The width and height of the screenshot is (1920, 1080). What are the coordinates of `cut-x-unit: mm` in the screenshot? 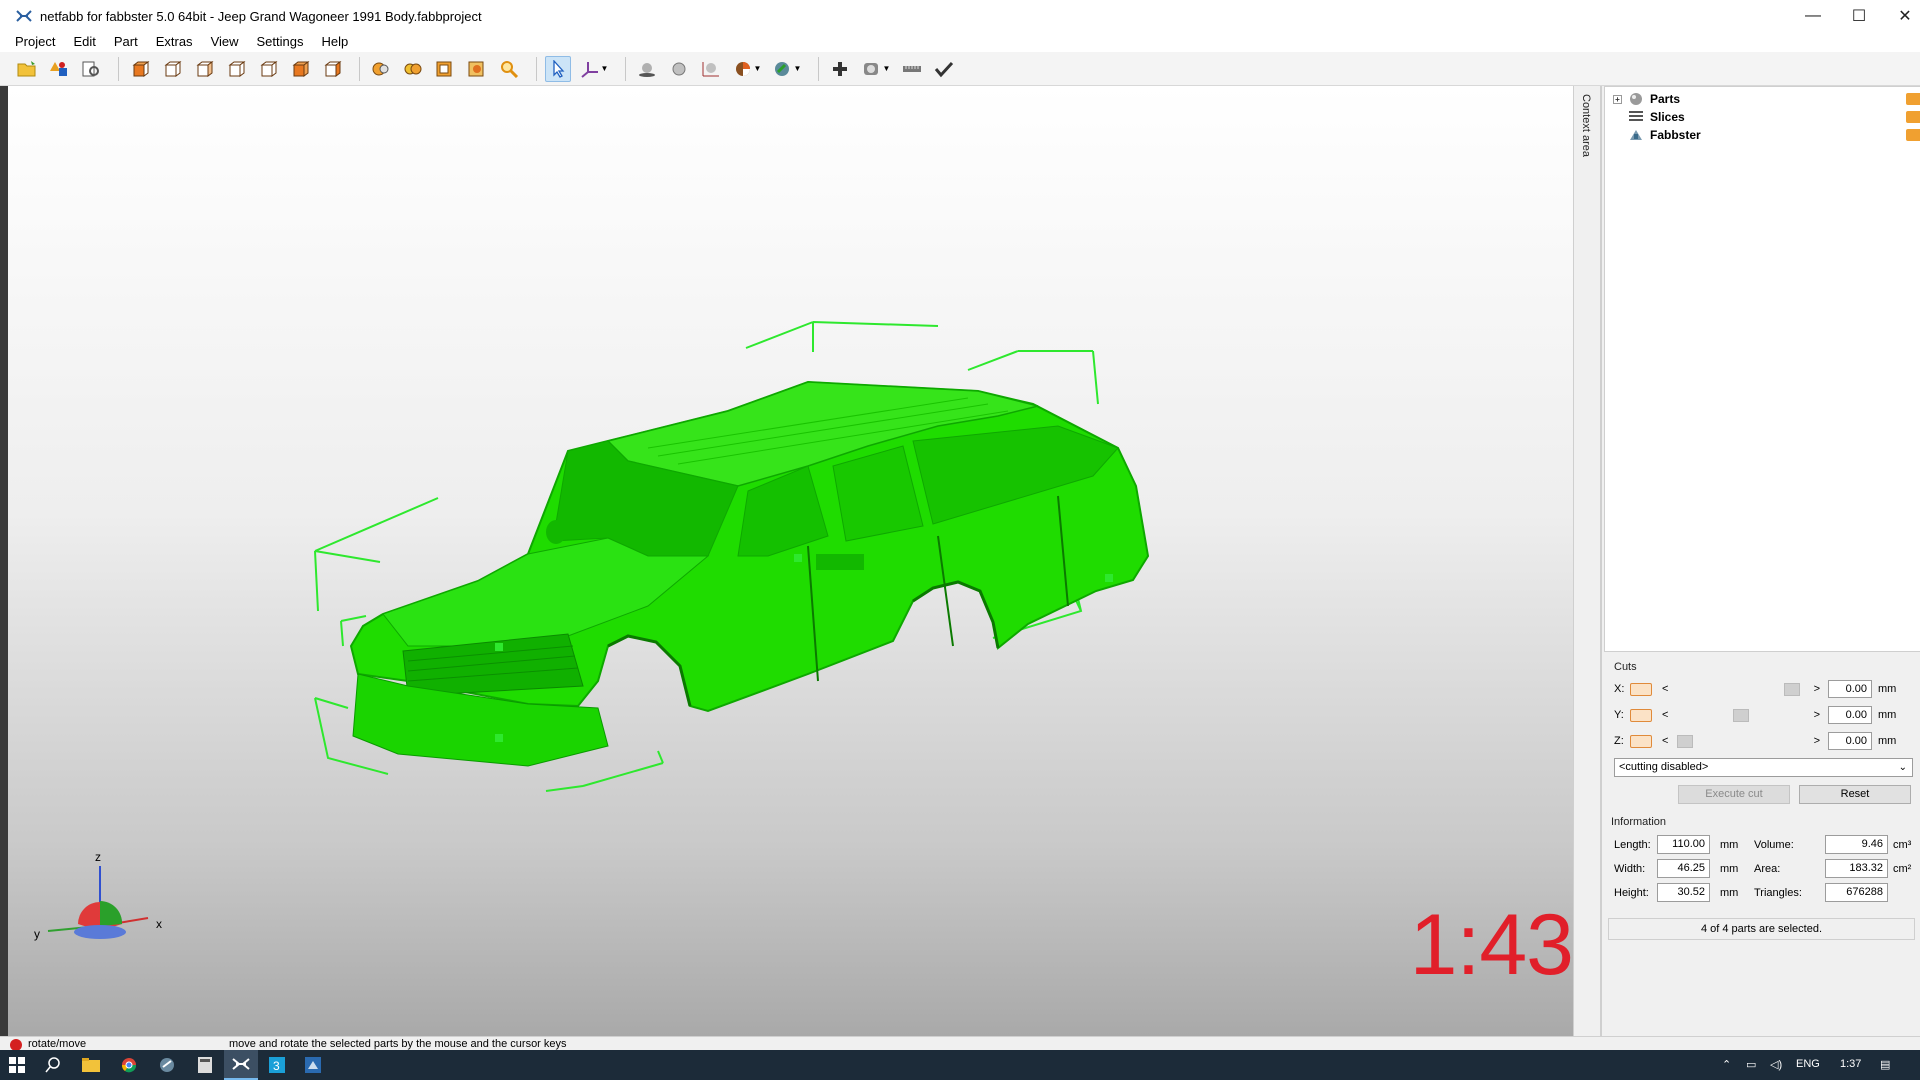 It's located at (1887, 689).